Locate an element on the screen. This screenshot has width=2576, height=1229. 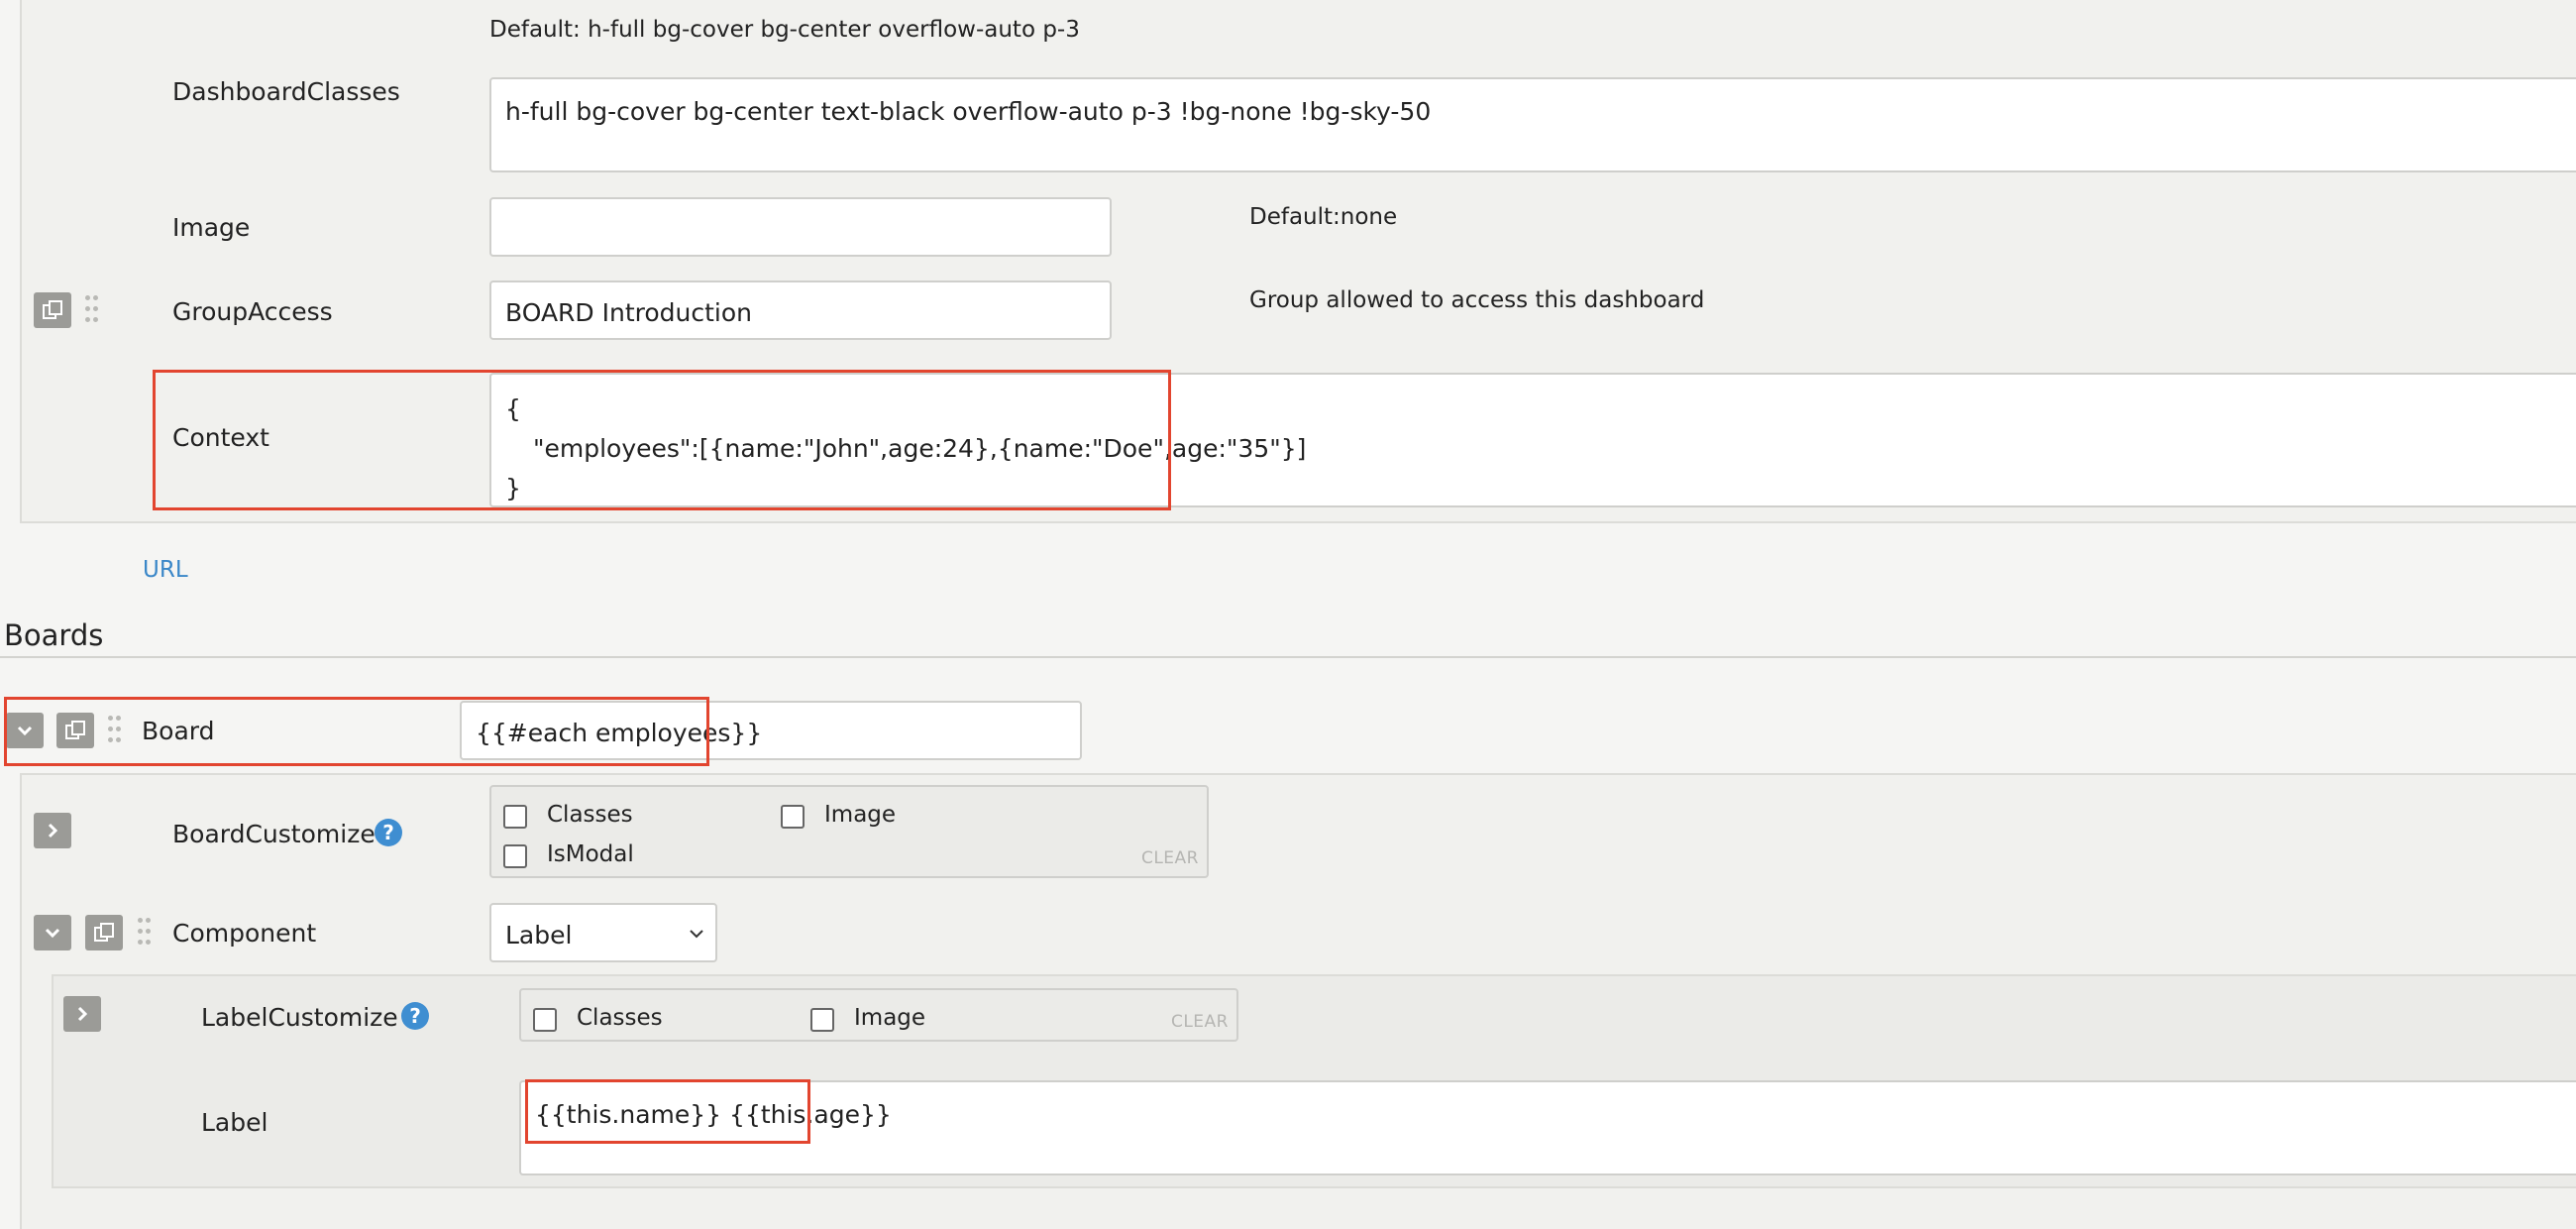
context-highlight is located at coordinates (662, 440).